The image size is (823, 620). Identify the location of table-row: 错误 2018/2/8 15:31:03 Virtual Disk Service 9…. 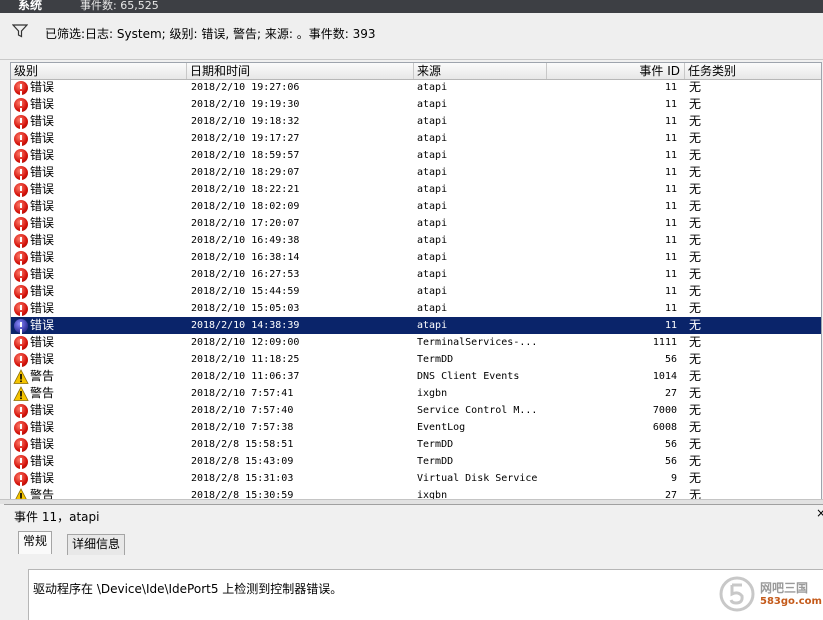
(416, 478).